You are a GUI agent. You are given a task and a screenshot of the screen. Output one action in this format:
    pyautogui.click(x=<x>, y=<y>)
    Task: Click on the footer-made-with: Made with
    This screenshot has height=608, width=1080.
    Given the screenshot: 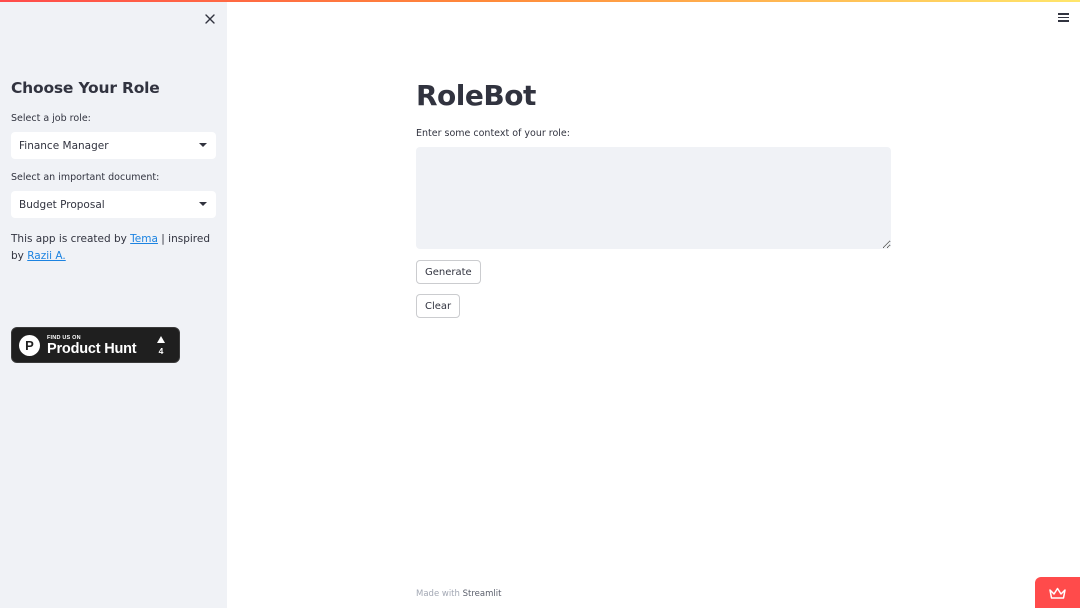 What is the action you would take?
    pyautogui.click(x=438, y=594)
    